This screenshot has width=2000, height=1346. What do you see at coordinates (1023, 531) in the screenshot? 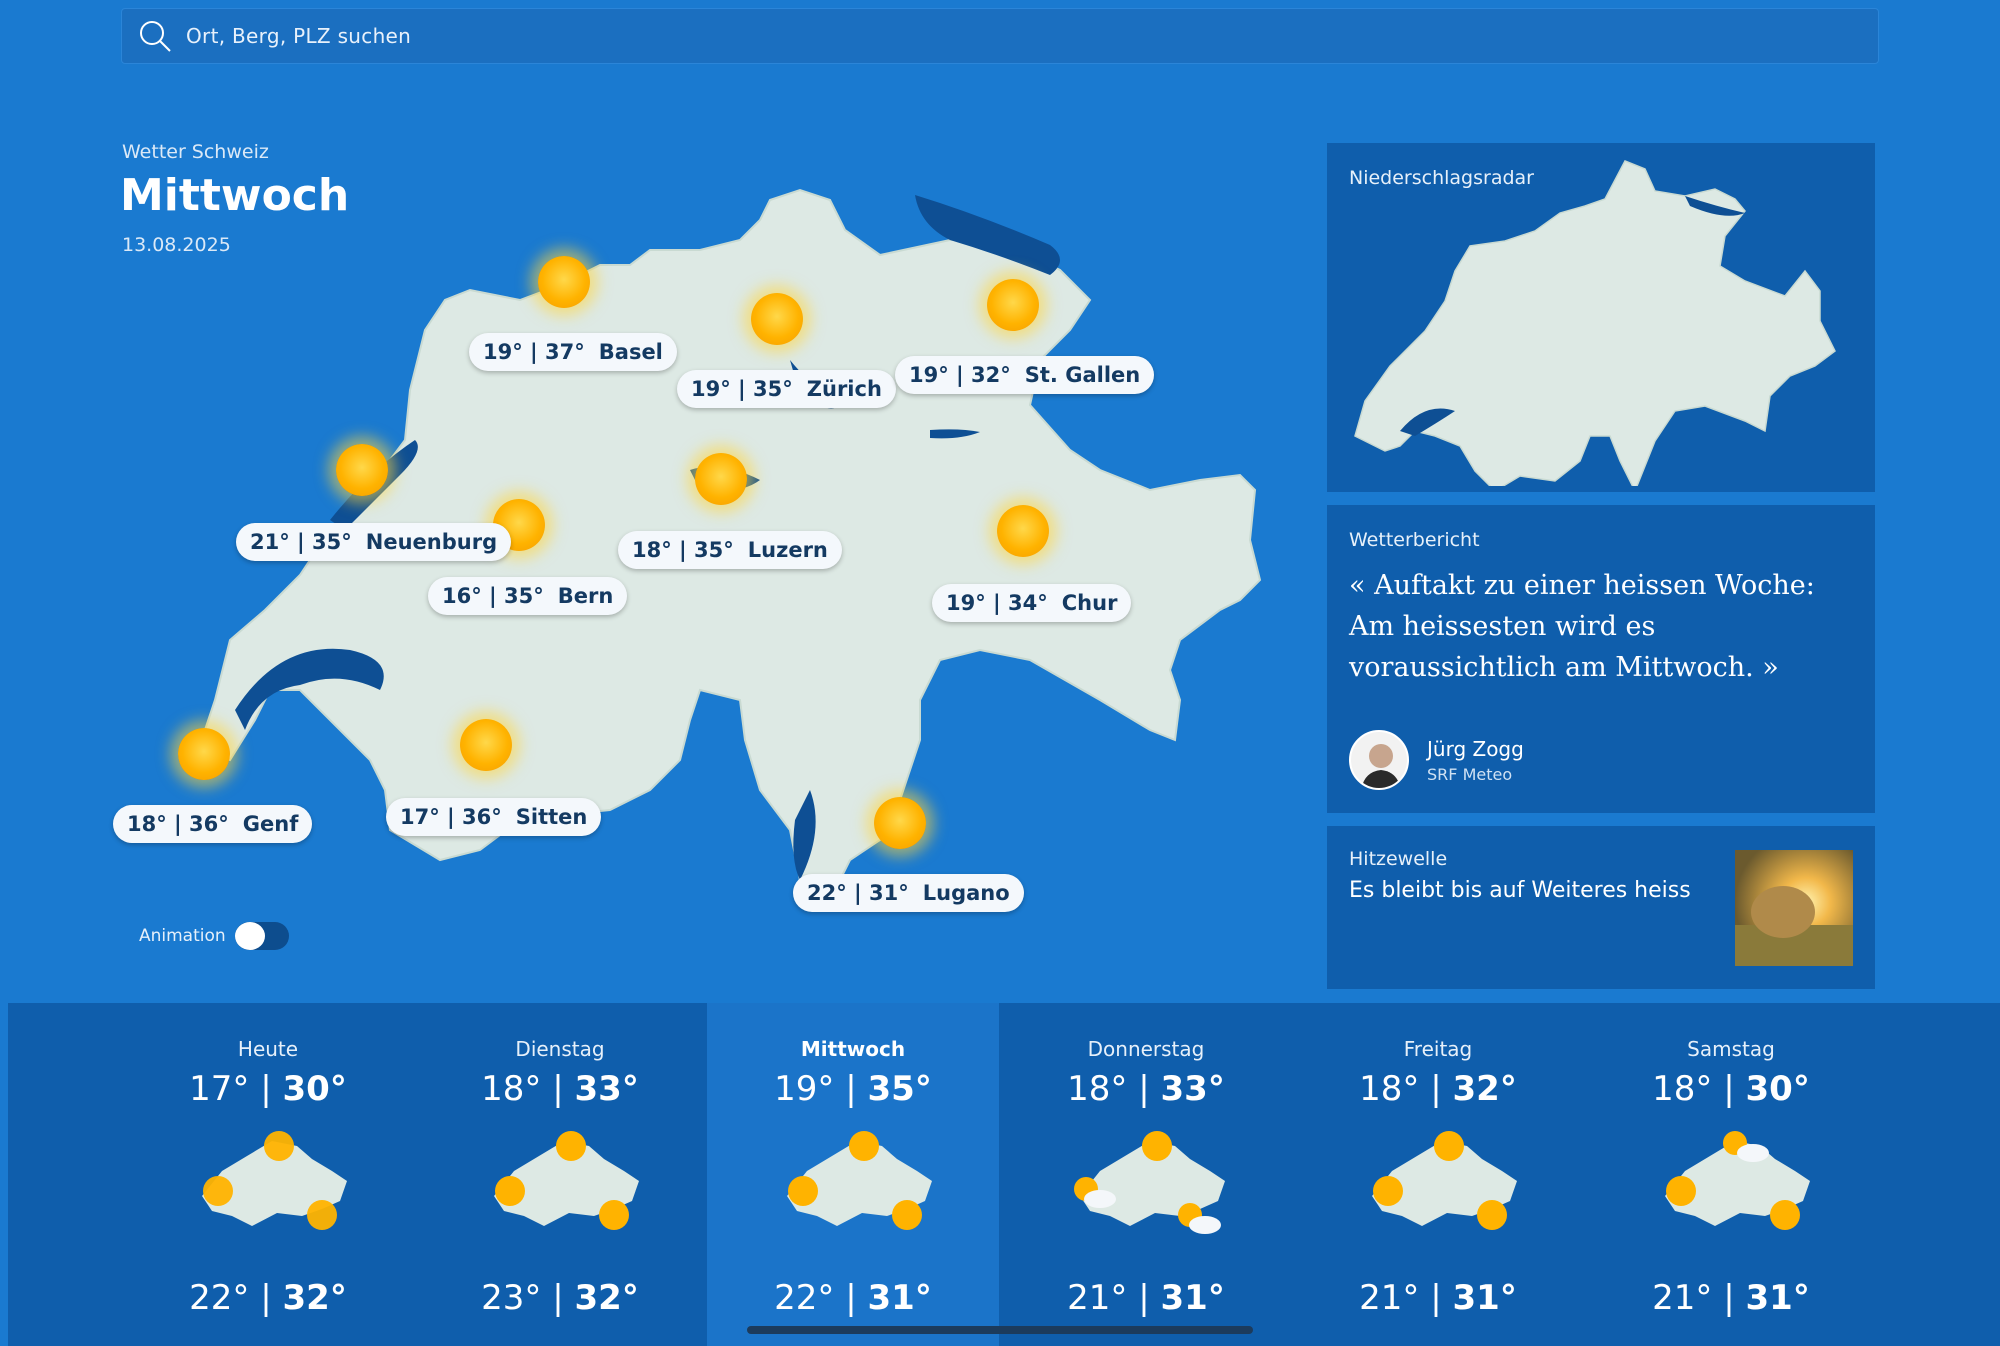
I see `sun-icon-chur` at bounding box center [1023, 531].